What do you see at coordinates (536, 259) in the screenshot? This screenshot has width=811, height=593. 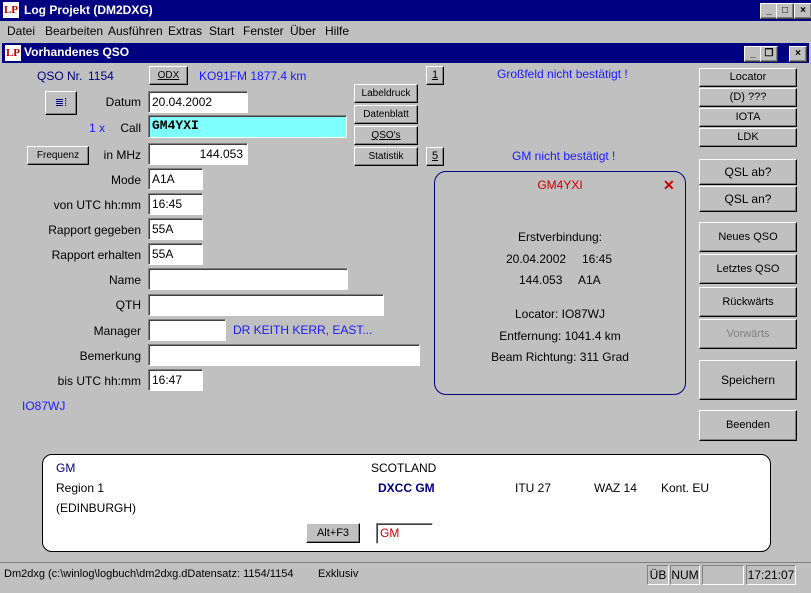 I see `erst-date: 20.04.2002` at bounding box center [536, 259].